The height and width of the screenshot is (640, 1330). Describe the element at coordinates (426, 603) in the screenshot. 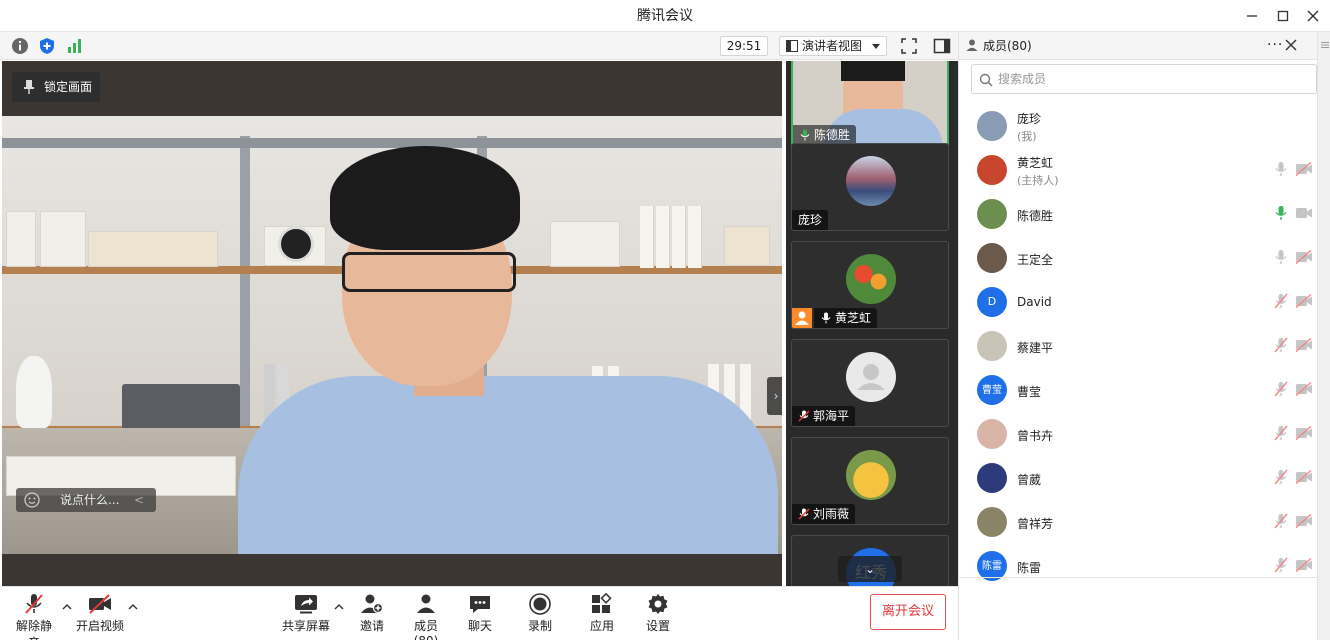

I see `members-icon` at that location.